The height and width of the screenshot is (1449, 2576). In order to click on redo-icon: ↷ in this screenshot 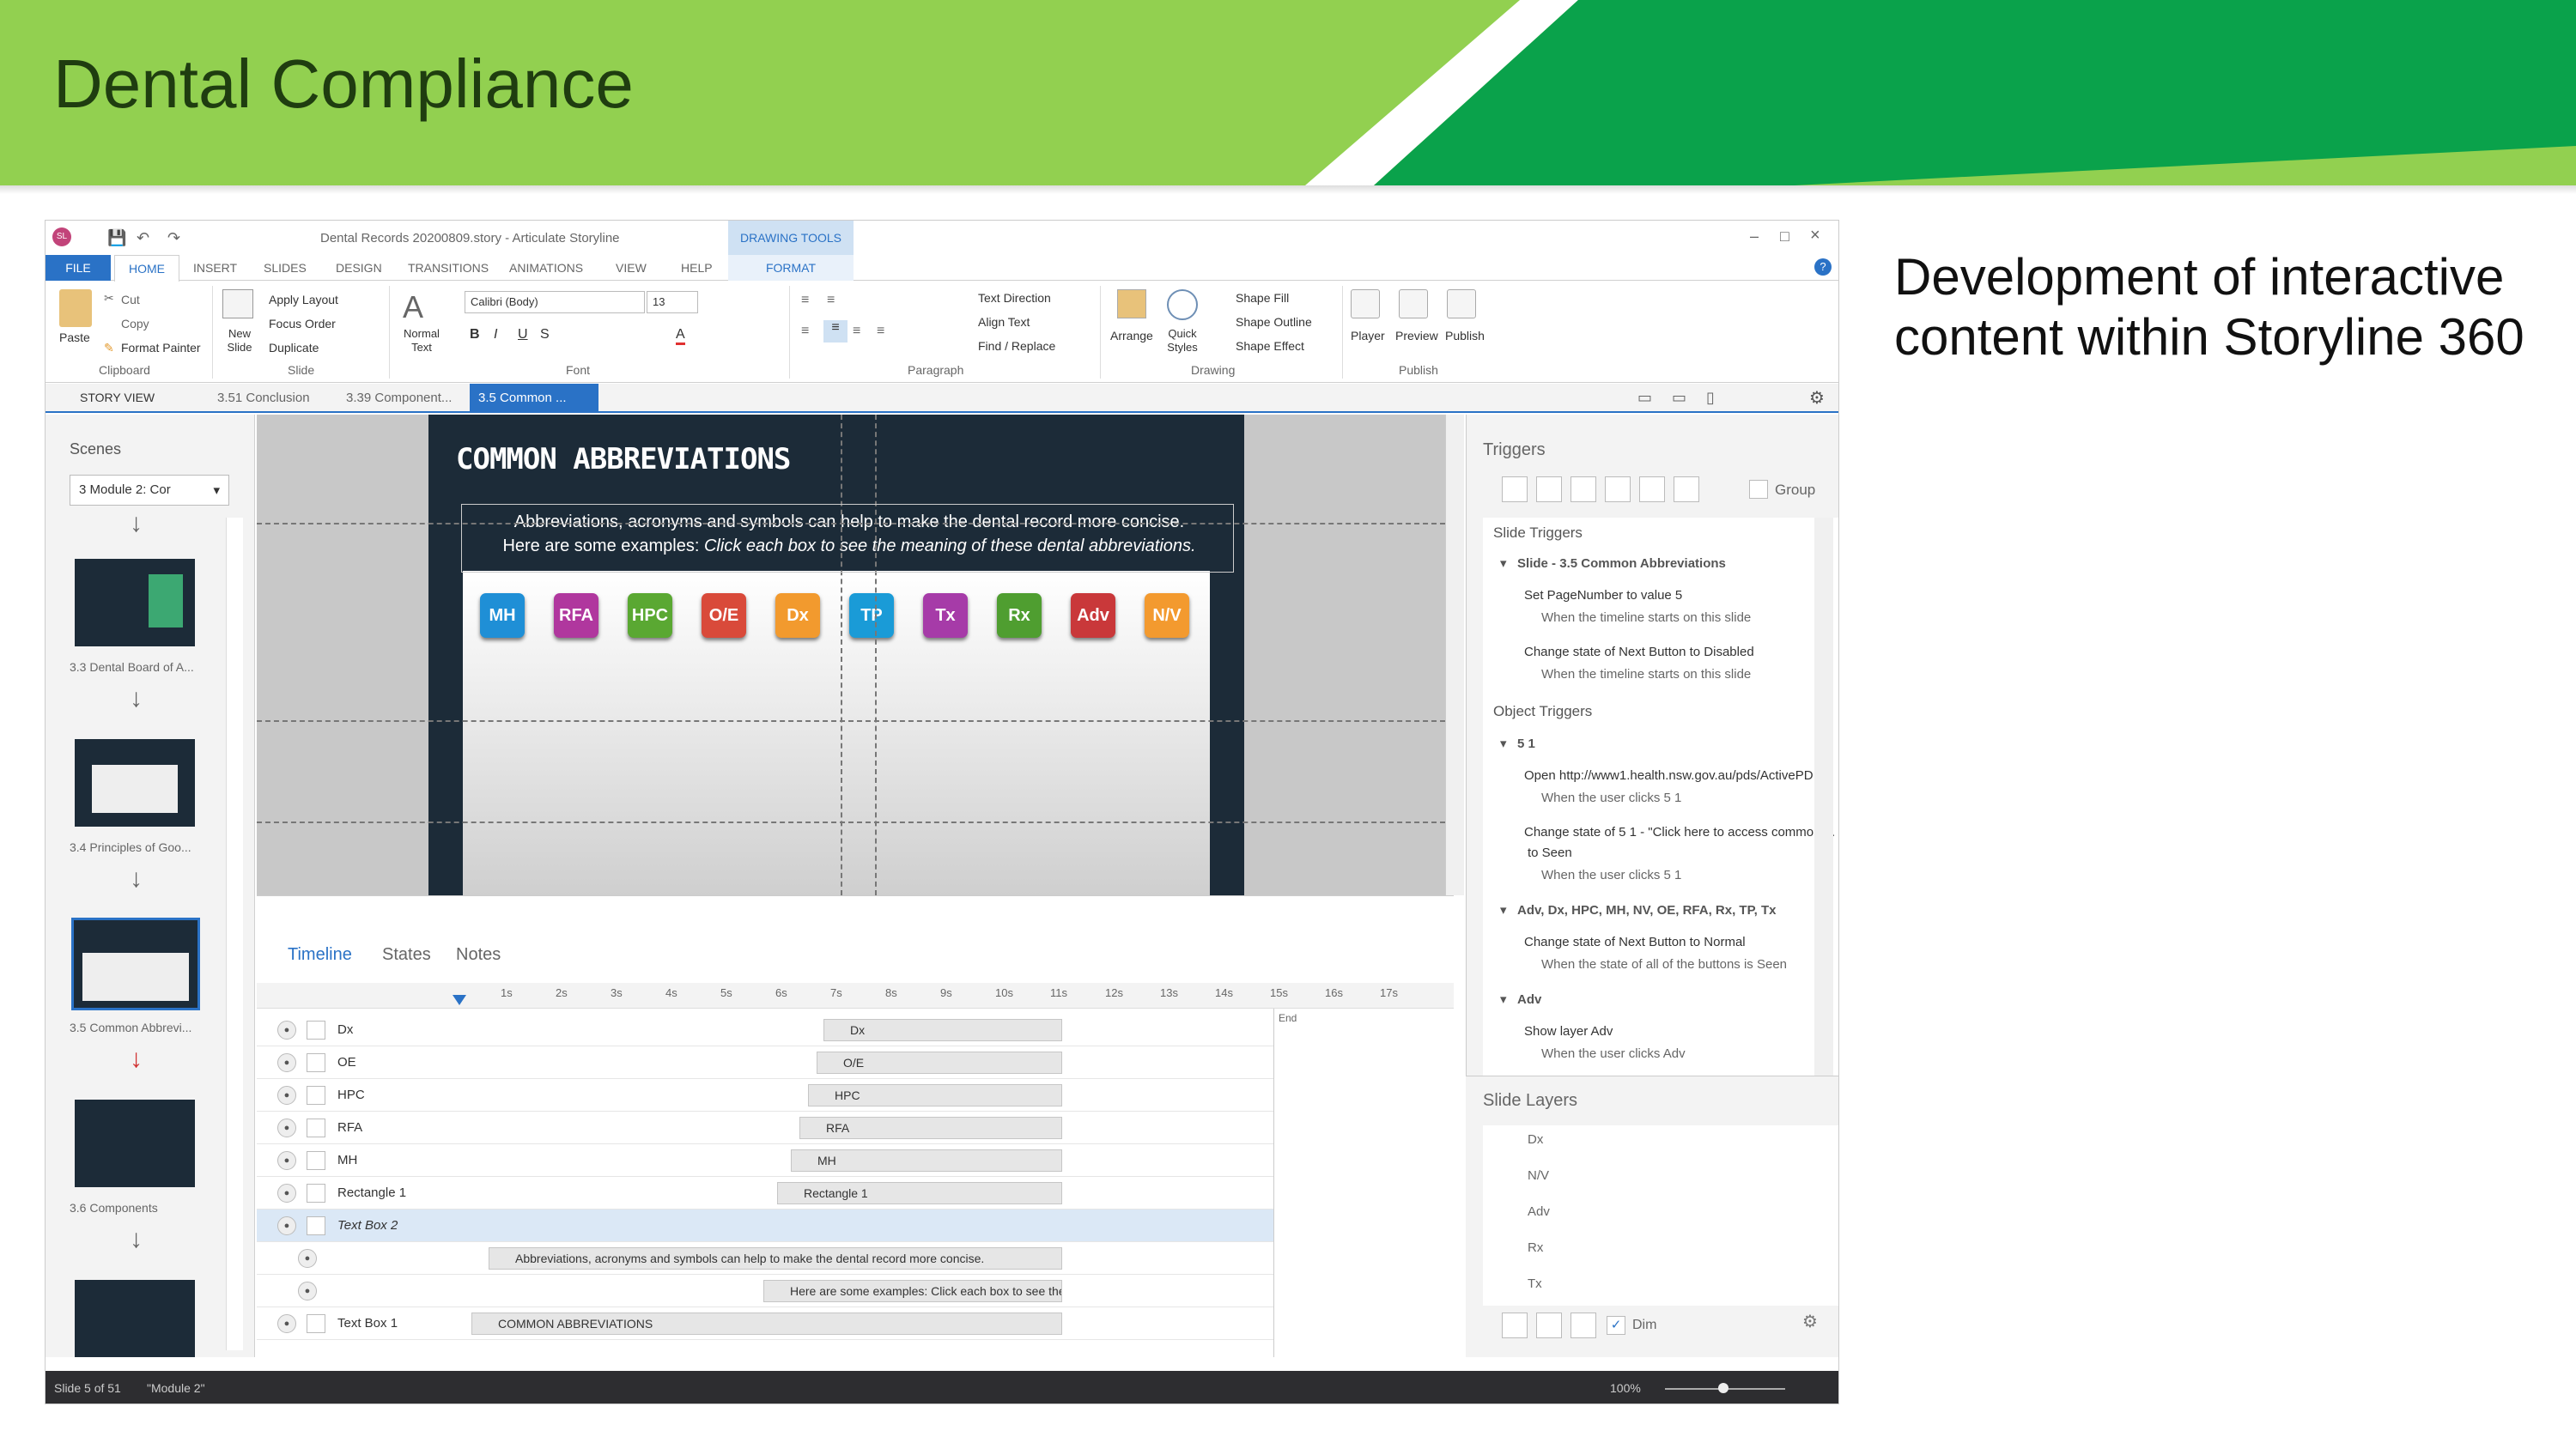, I will do `click(174, 238)`.